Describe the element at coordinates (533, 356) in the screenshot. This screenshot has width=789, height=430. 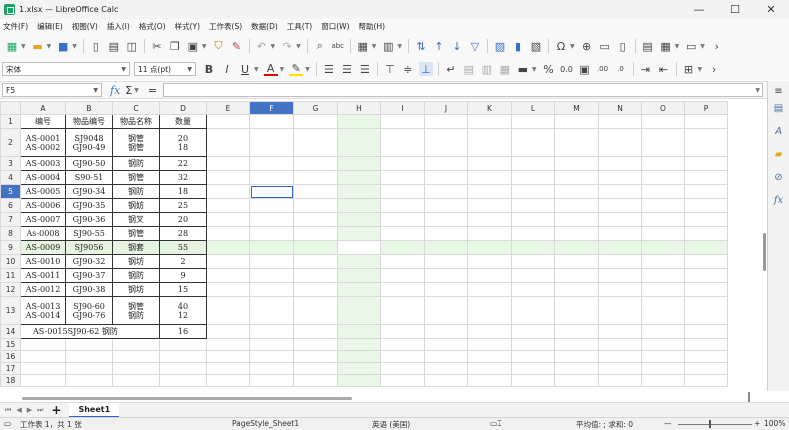
I see `cell-l16` at that location.